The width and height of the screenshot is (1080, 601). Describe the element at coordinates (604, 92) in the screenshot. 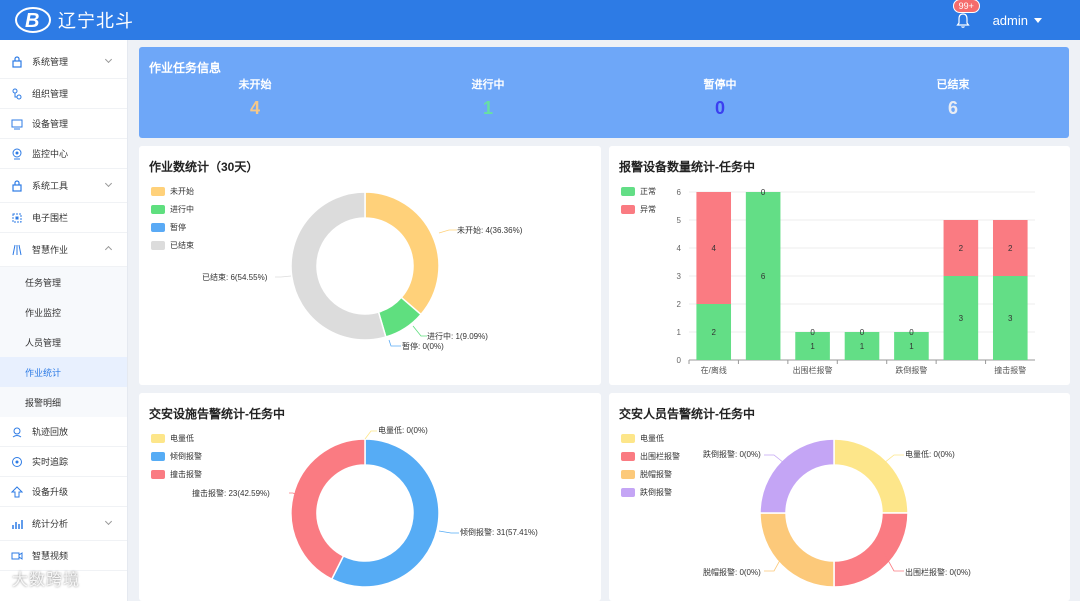

I see `task-info-banner: 作业任务信息 未开始 4 进行中 1 暂停中 0 已结束 6` at that location.